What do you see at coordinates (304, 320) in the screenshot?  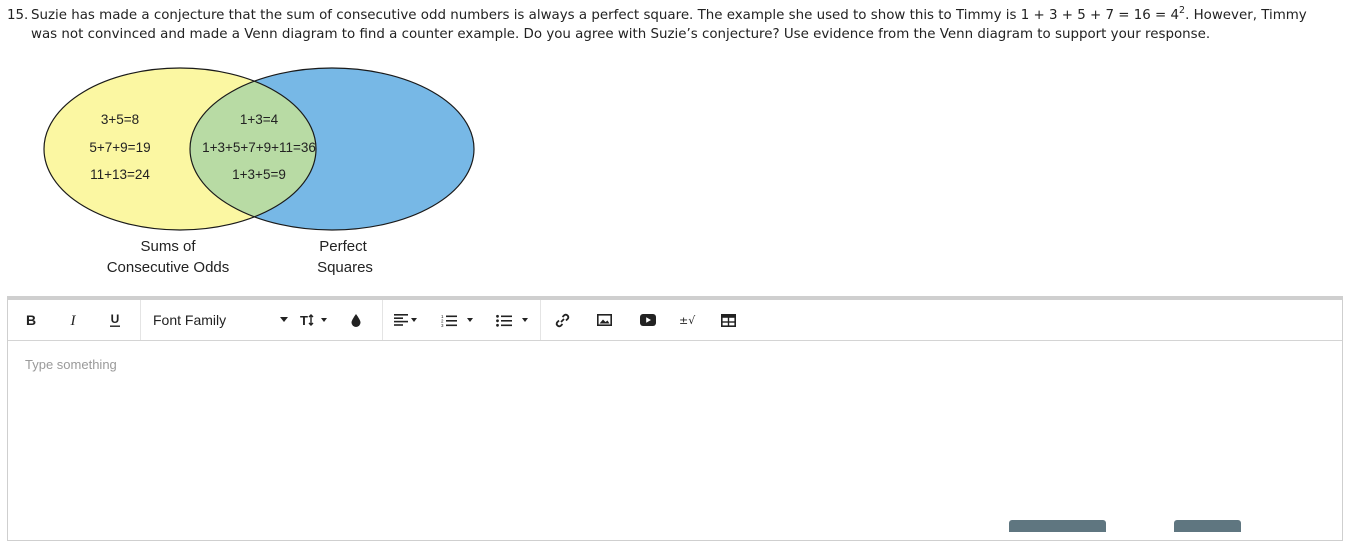 I see `svg-text: T` at bounding box center [304, 320].